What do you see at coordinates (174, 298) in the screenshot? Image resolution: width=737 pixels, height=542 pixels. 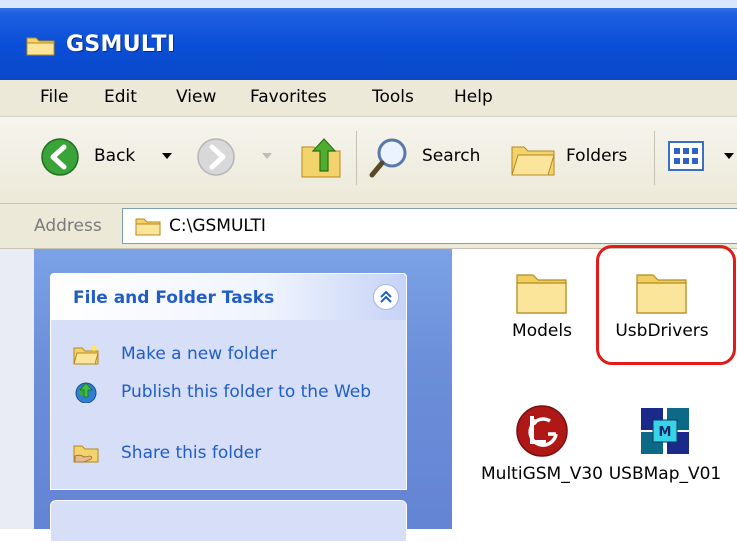 I see `tasks-heading: File and Folder Tasks` at bounding box center [174, 298].